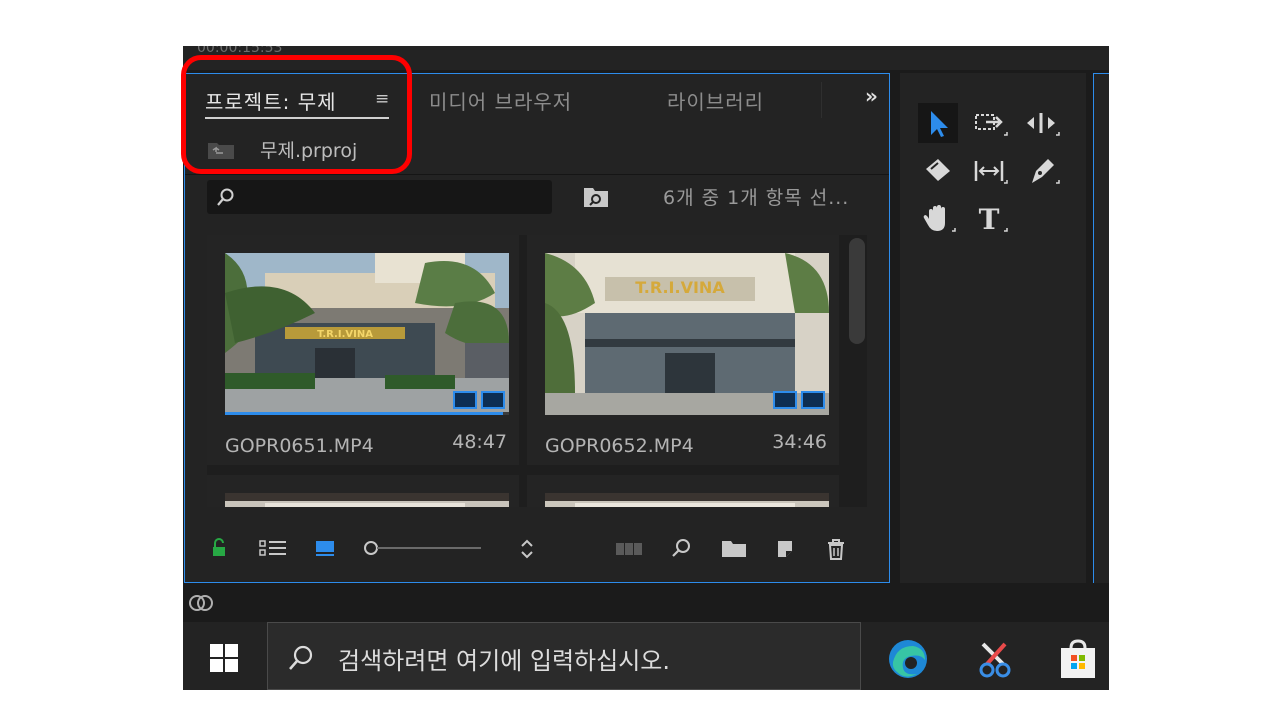  I want to click on ripple-edit-tool, so click(1042, 123).